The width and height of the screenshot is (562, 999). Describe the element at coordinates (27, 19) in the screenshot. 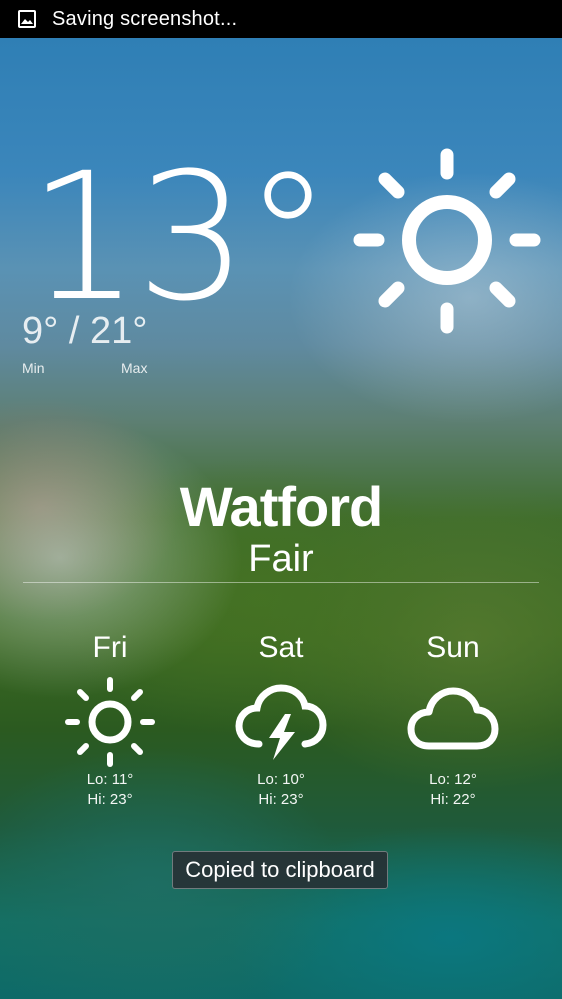

I see `image-icon` at that location.